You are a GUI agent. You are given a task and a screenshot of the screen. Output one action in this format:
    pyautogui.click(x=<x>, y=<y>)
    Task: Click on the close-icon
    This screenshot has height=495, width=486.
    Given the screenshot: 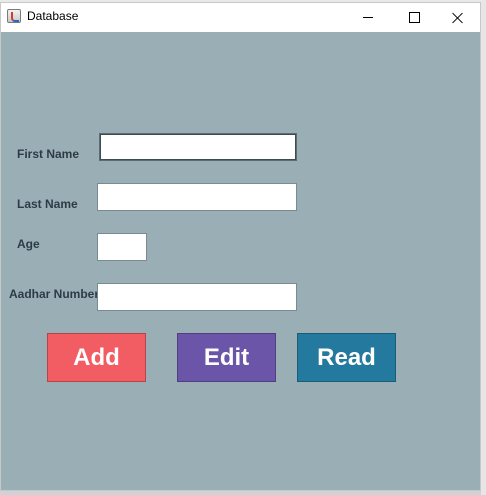 What is the action you would take?
    pyautogui.click(x=458, y=18)
    